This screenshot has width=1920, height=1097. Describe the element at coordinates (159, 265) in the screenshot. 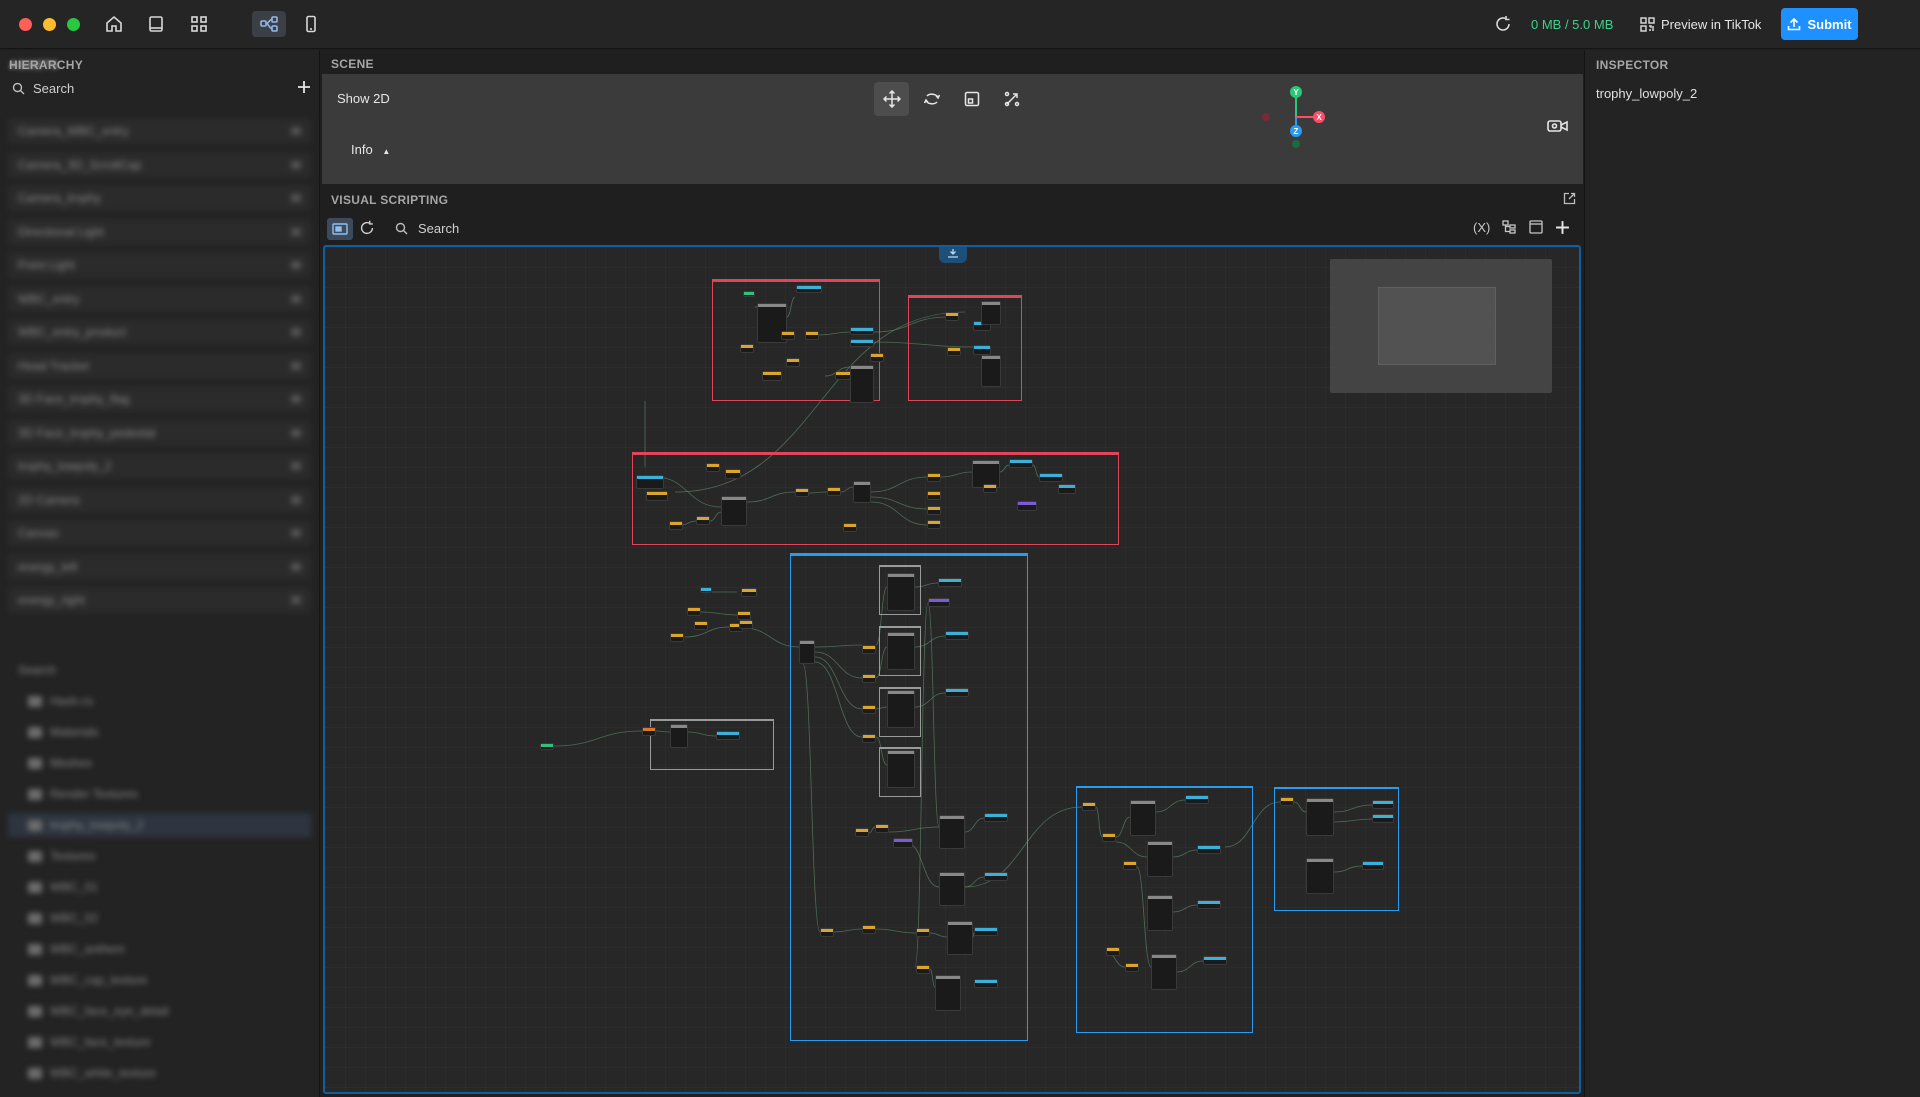

I see `hierarchy-item: Point Light` at that location.